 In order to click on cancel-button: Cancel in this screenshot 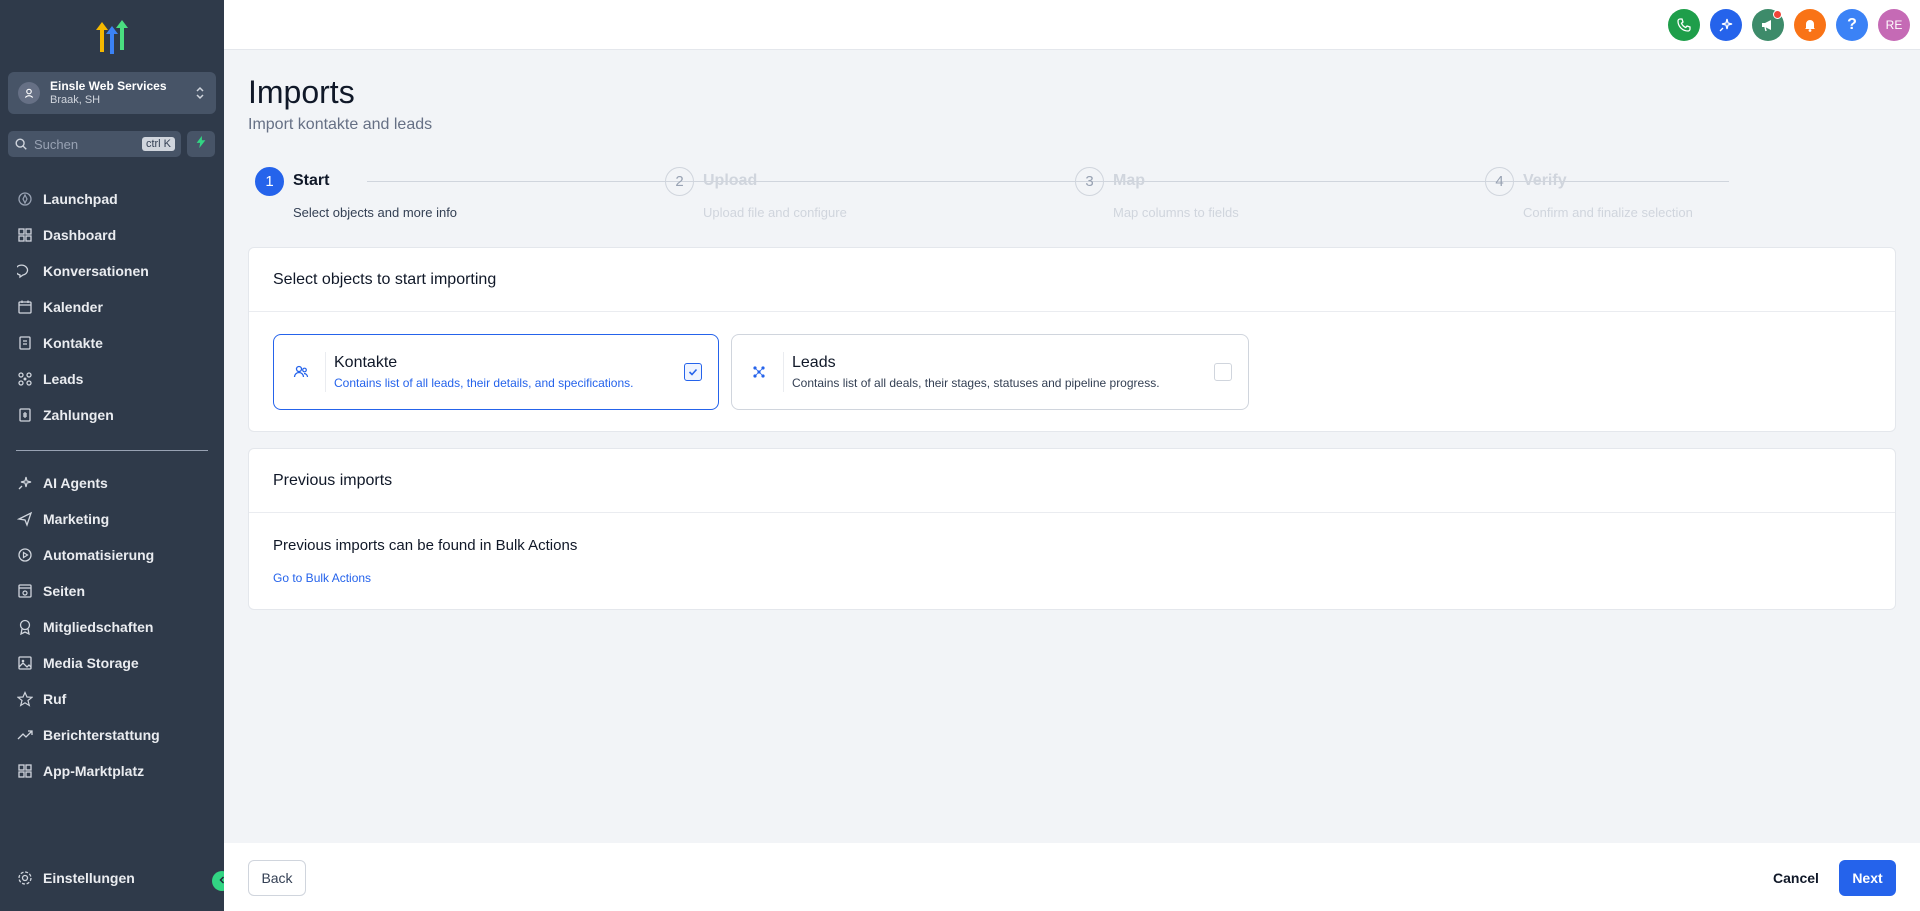, I will do `click(1796, 878)`.